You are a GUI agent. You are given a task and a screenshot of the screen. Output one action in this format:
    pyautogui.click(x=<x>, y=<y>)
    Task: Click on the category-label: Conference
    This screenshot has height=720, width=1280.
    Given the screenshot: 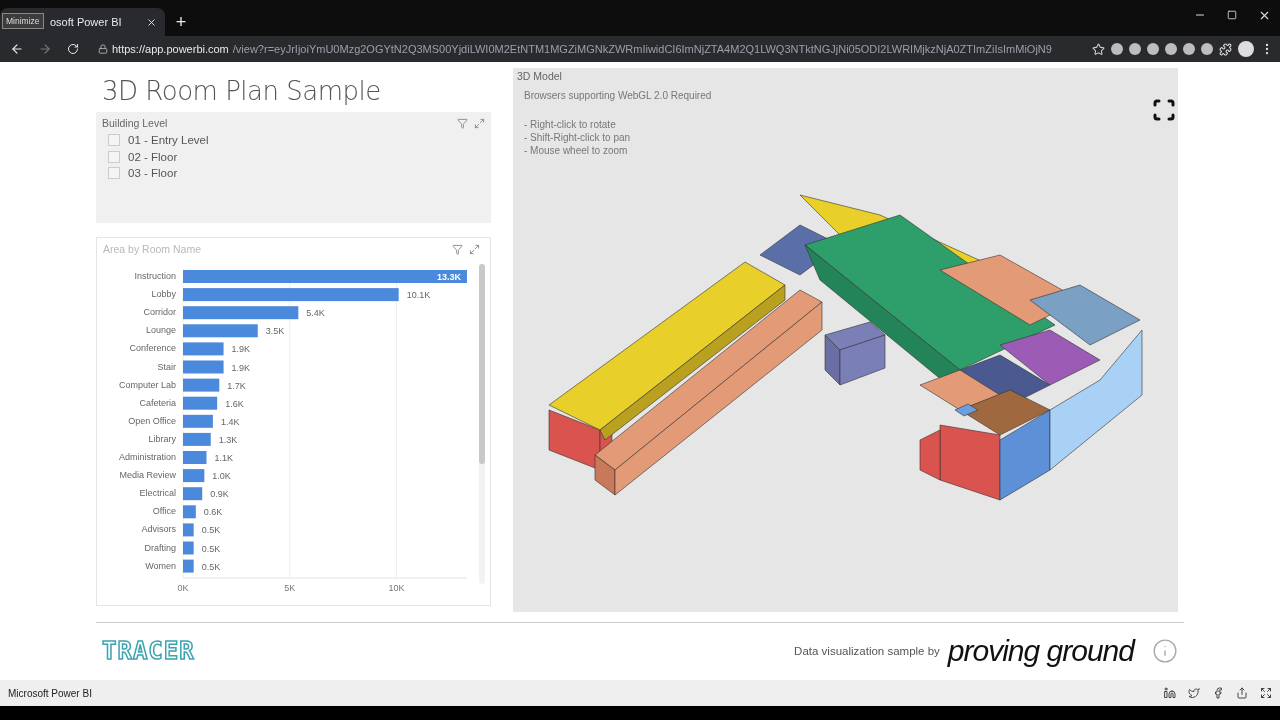 What is the action you would take?
    pyautogui.click(x=152, y=348)
    